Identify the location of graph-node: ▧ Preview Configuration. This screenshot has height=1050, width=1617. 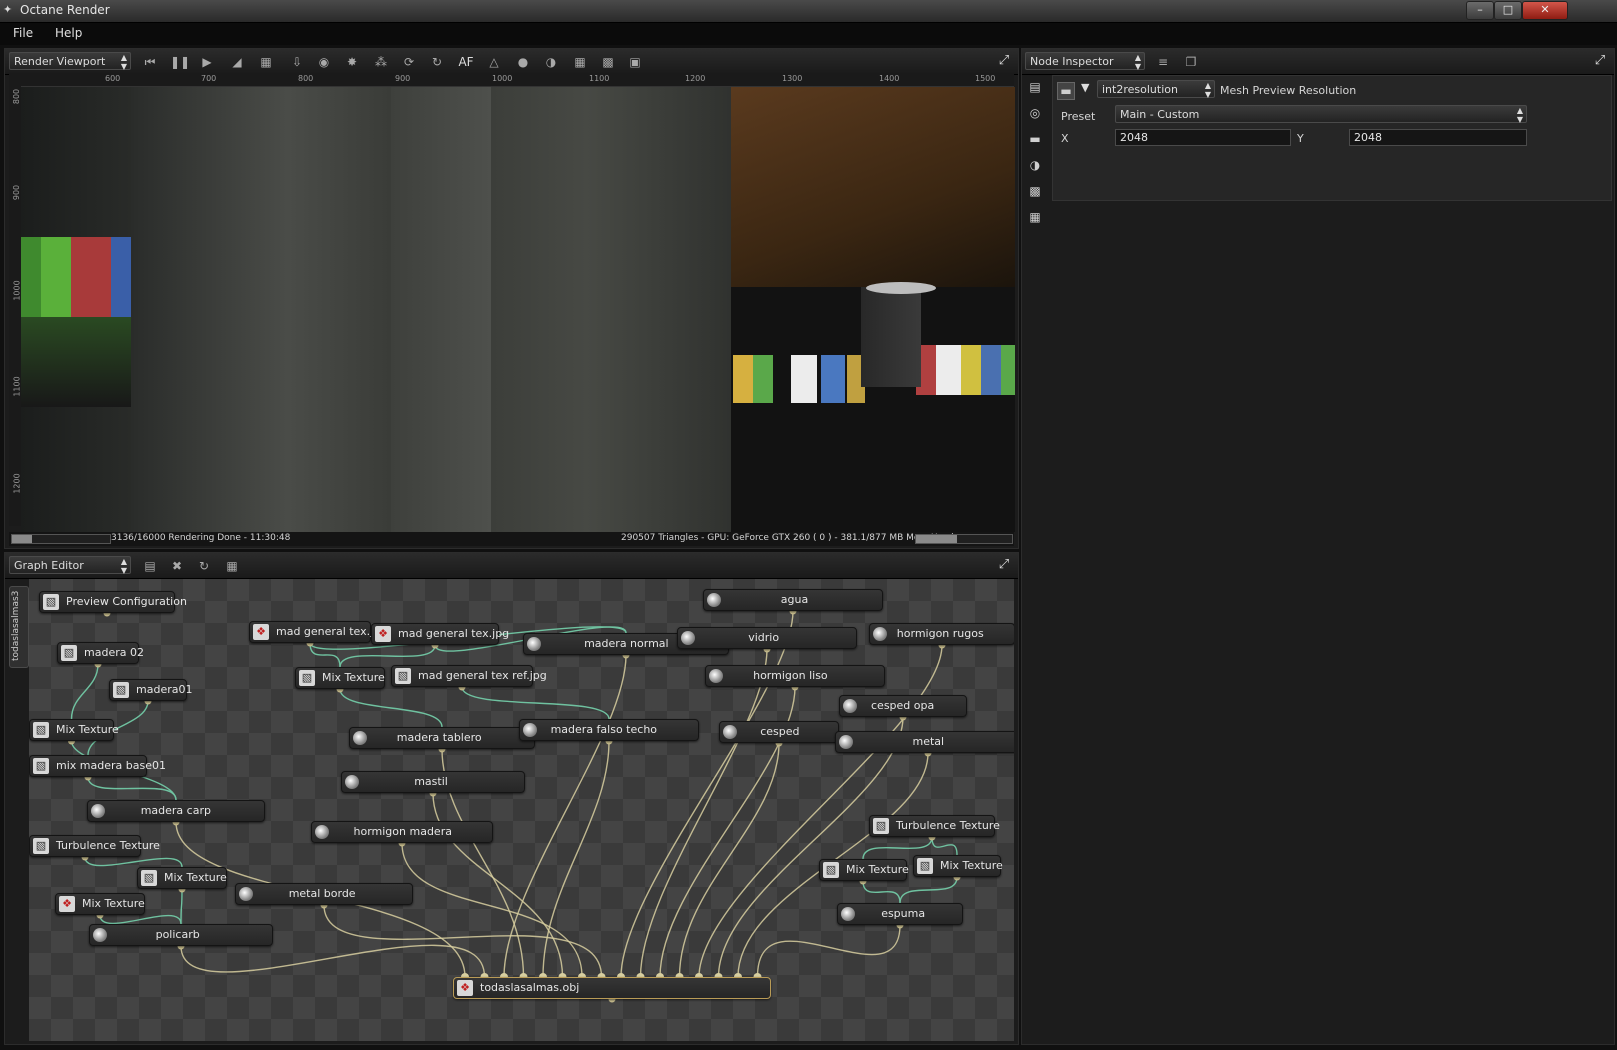
(113, 602).